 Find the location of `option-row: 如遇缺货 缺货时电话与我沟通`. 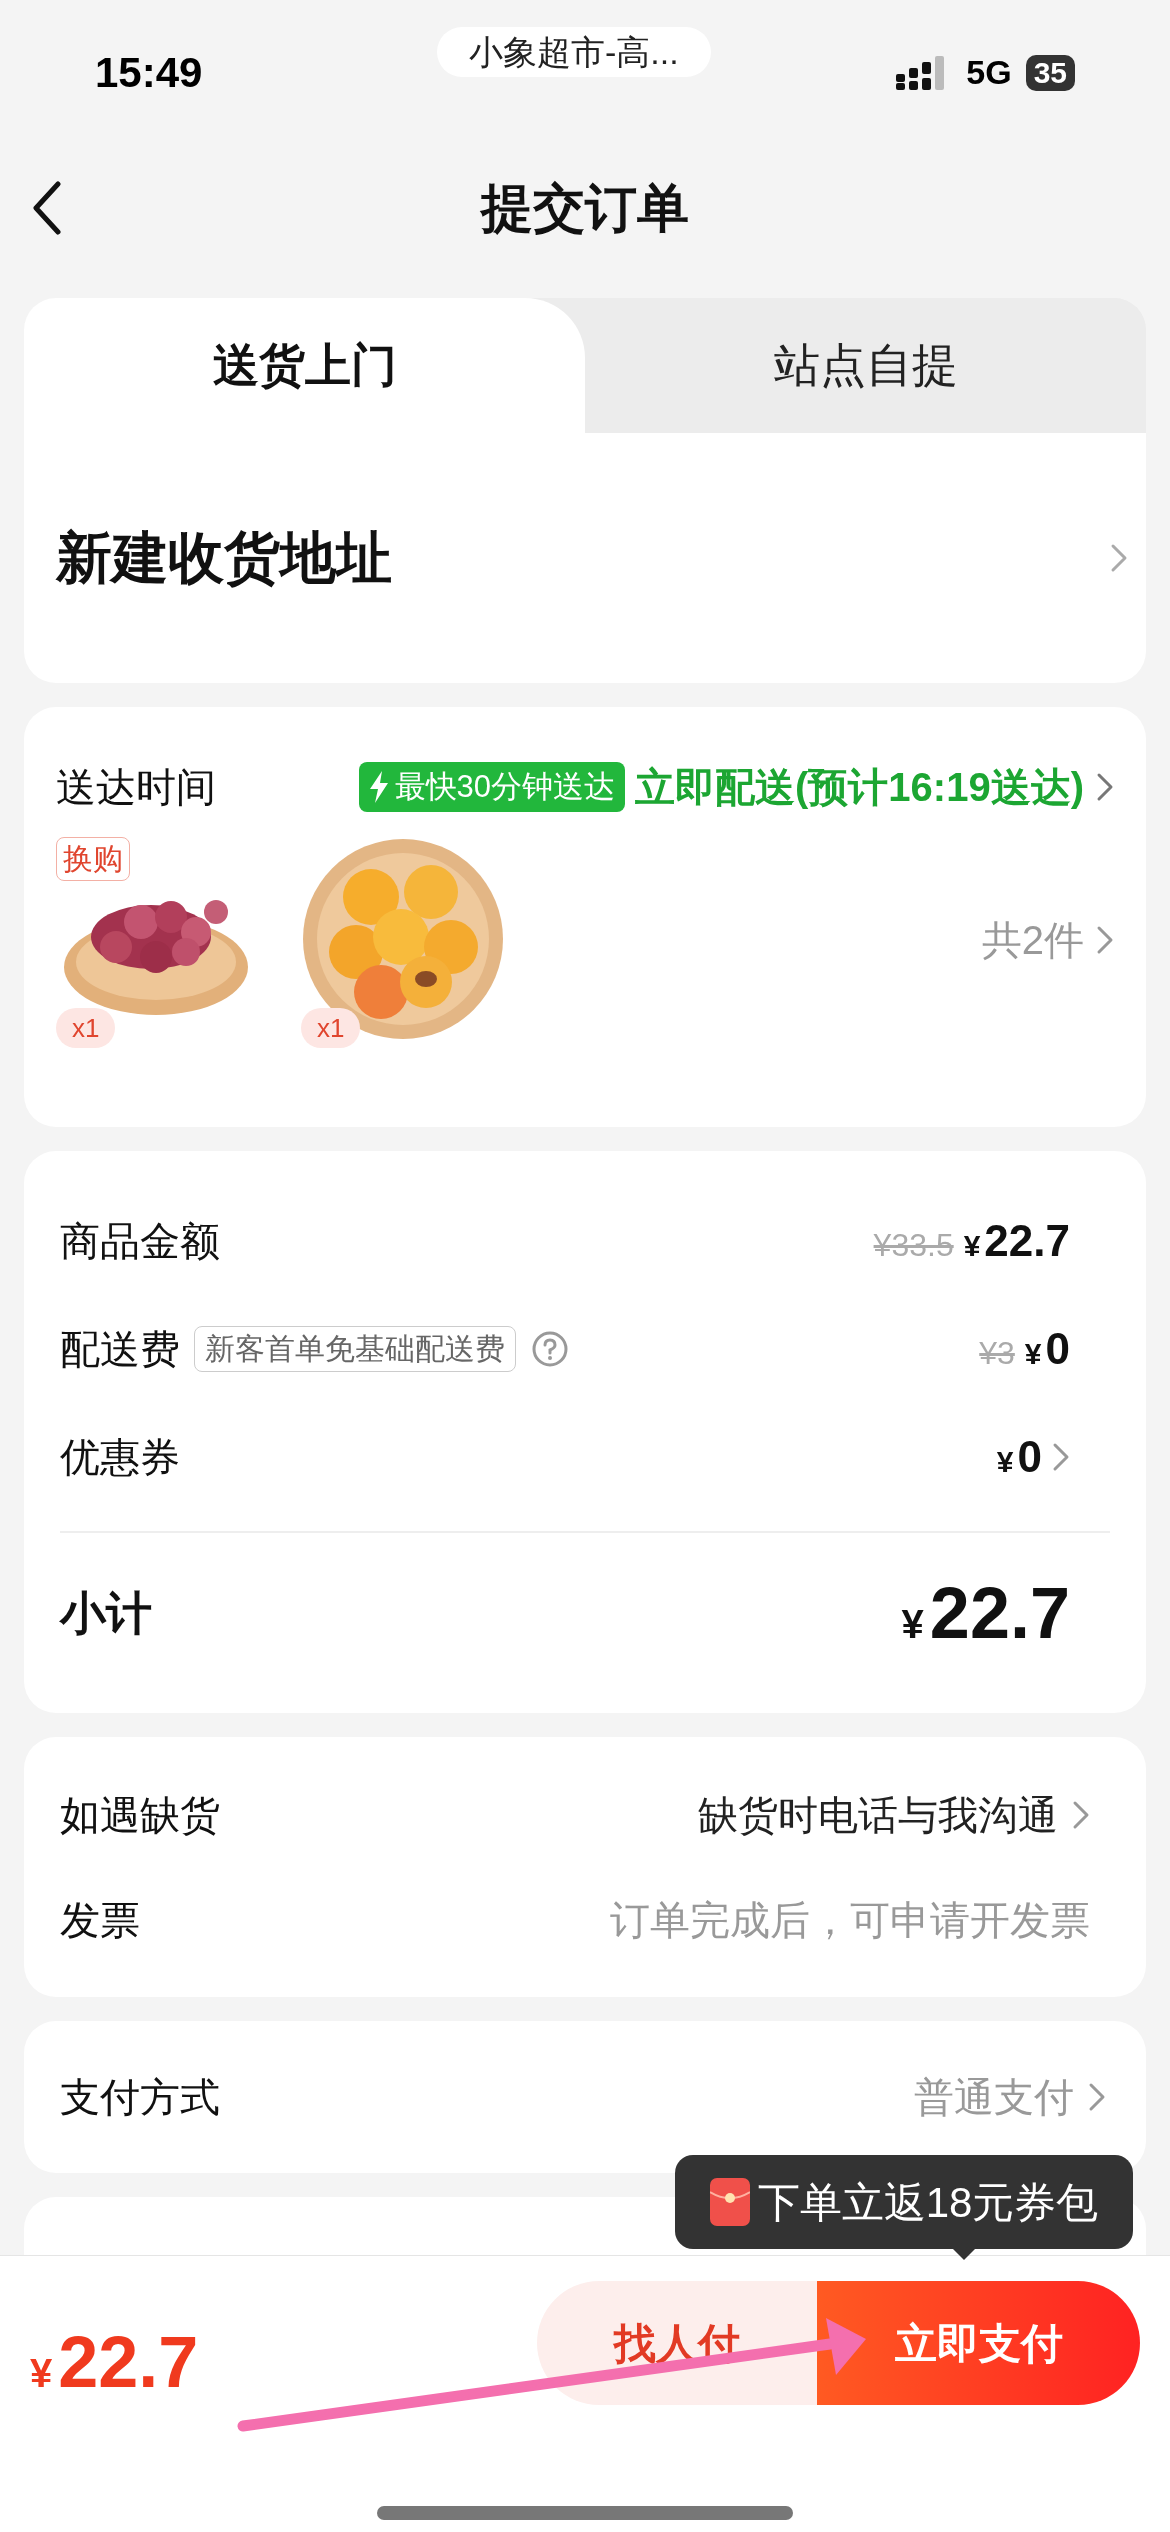

option-row: 如遇缺货 缺货时电话与我沟通 is located at coordinates (585, 1814).